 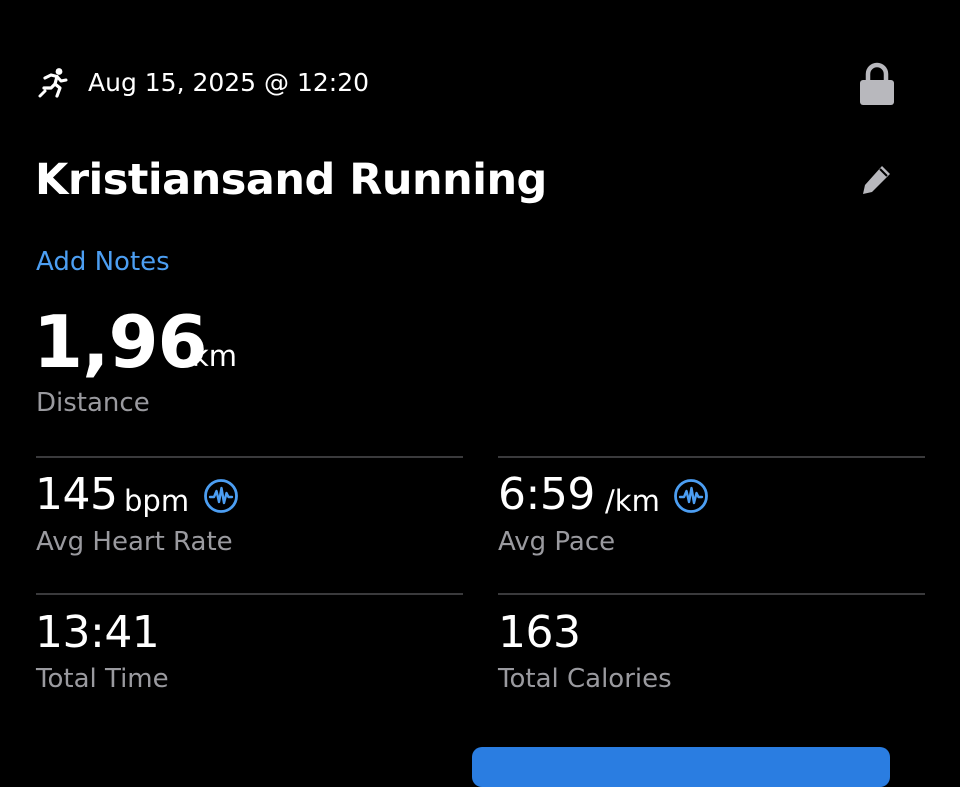 What do you see at coordinates (102, 679) in the screenshot?
I see `total-time-label: Total Time` at bounding box center [102, 679].